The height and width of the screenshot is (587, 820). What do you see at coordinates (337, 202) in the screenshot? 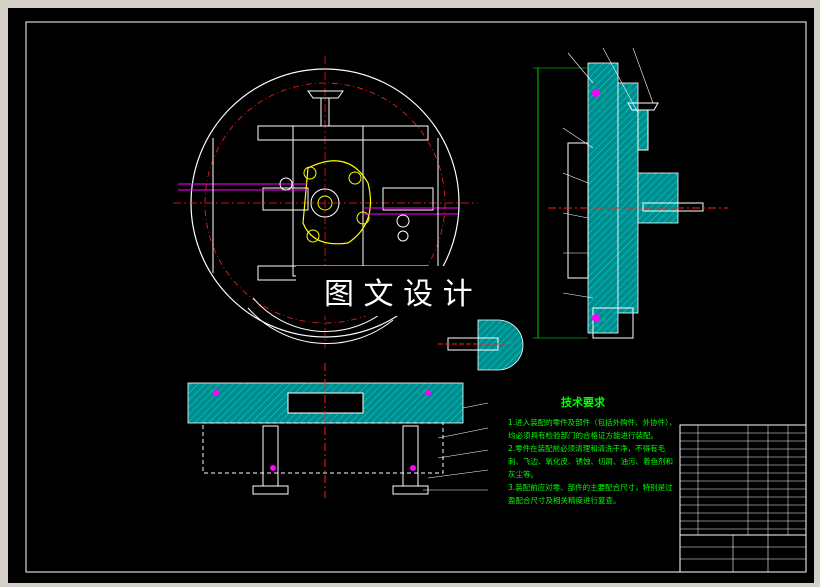
I see `workpiece-outline` at bounding box center [337, 202].